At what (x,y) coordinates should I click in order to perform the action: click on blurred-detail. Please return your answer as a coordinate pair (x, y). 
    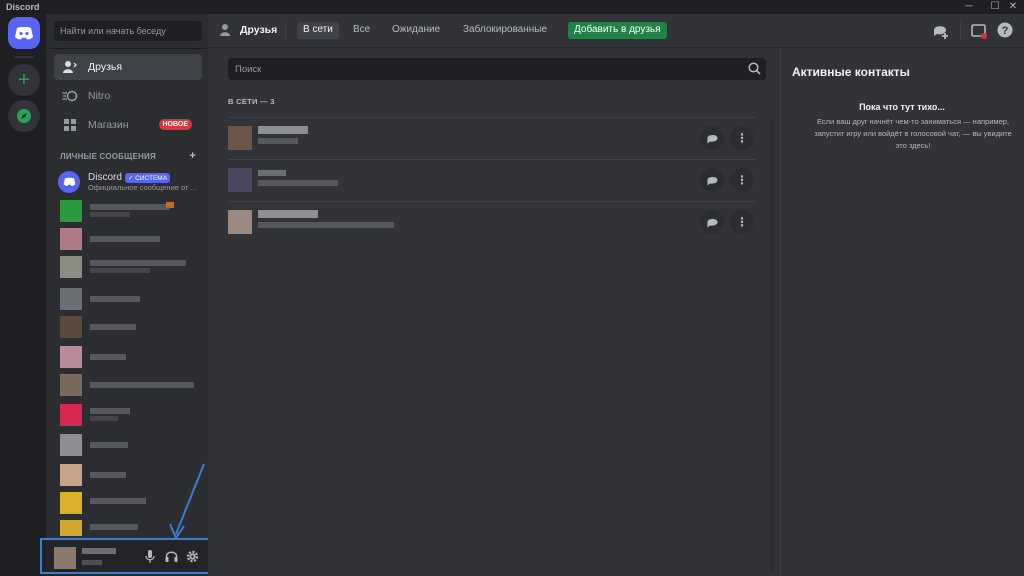
    Looking at the image, I should click on (170, 205).